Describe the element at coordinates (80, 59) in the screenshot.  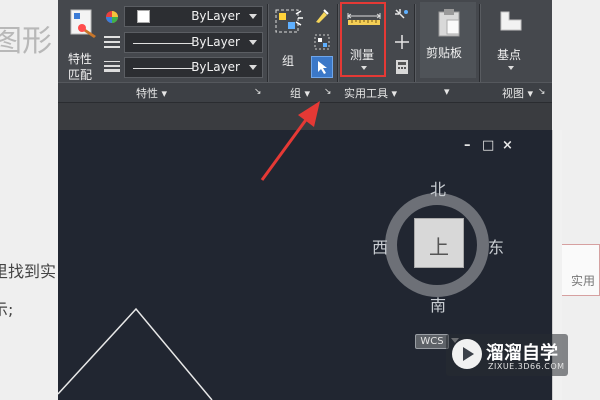
I see `match-properties-label-1: 特性` at that location.